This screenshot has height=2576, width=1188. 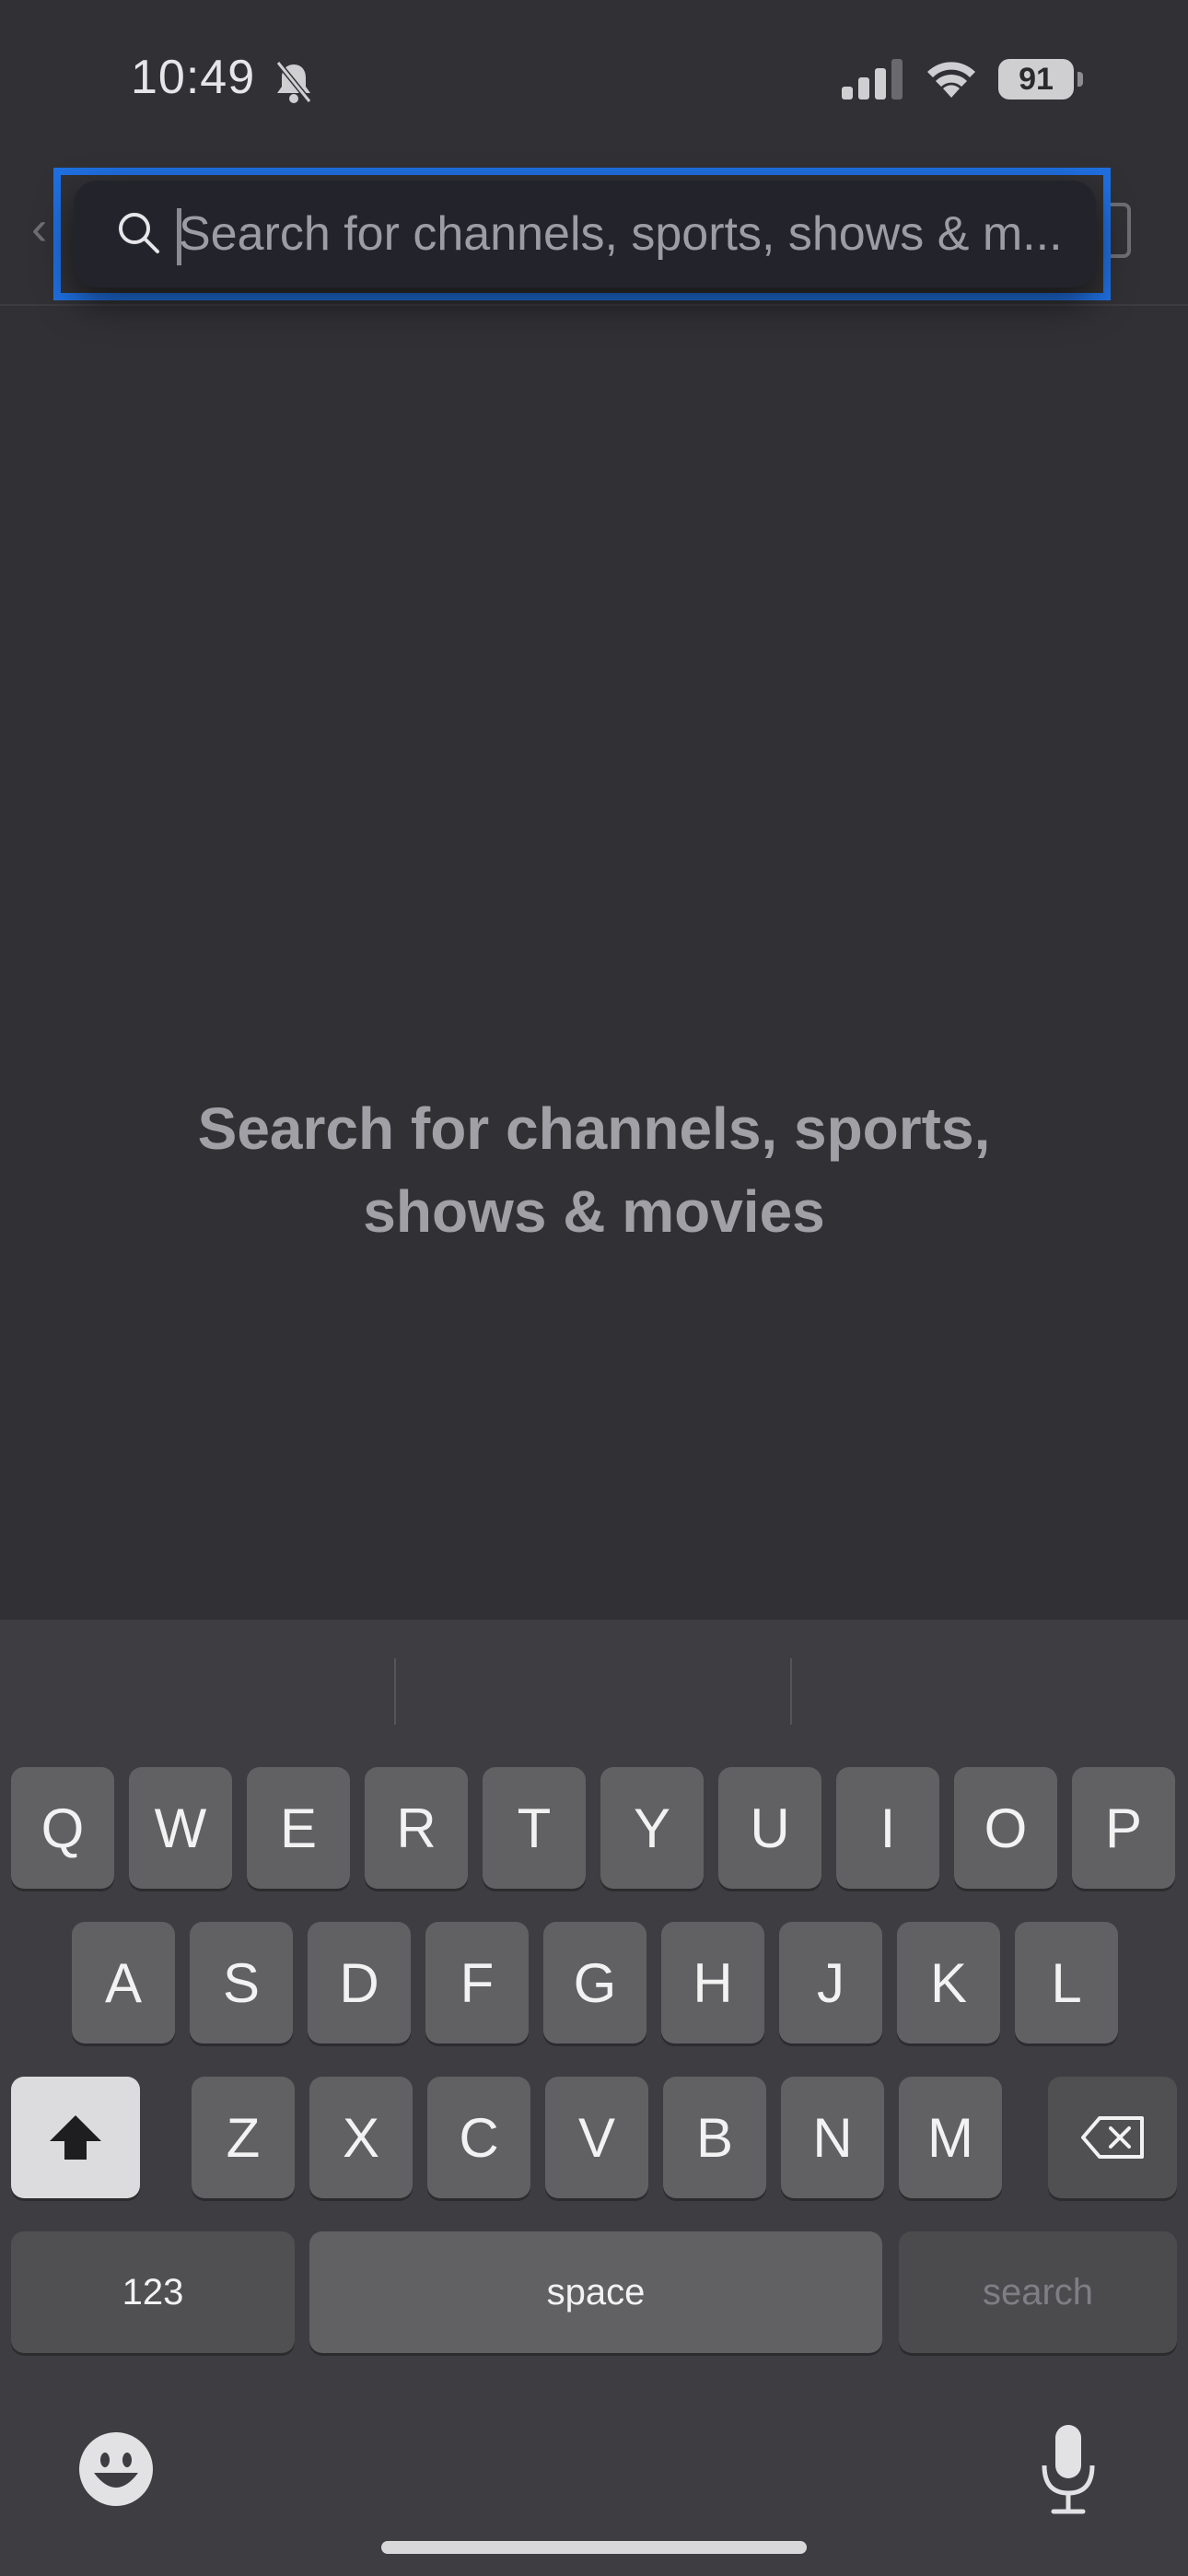 What do you see at coordinates (359, 1982) in the screenshot?
I see `key-d: D` at bounding box center [359, 1982].